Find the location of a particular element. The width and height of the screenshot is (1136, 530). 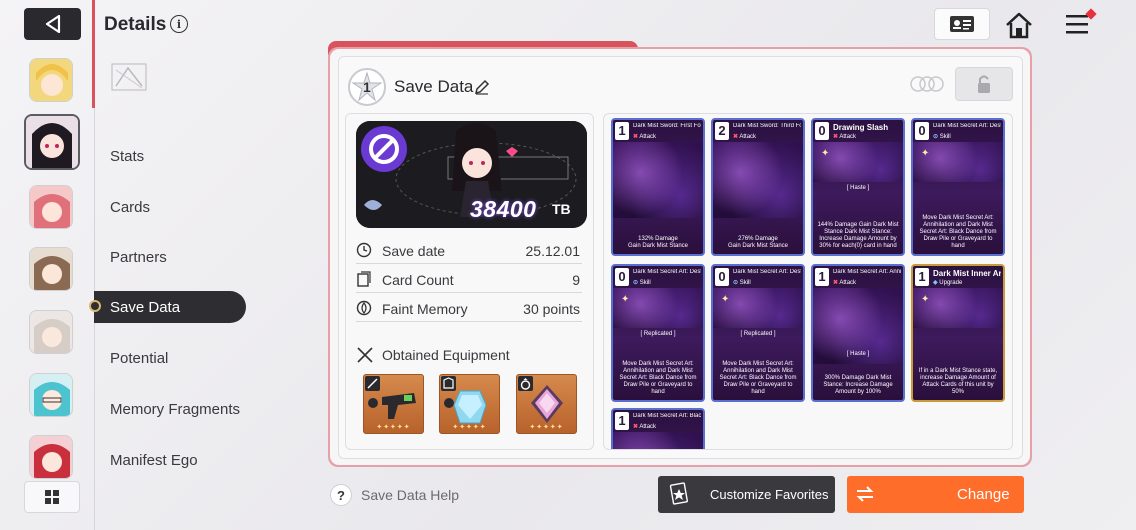

change-label: Change is located at coordinates (983, 494).